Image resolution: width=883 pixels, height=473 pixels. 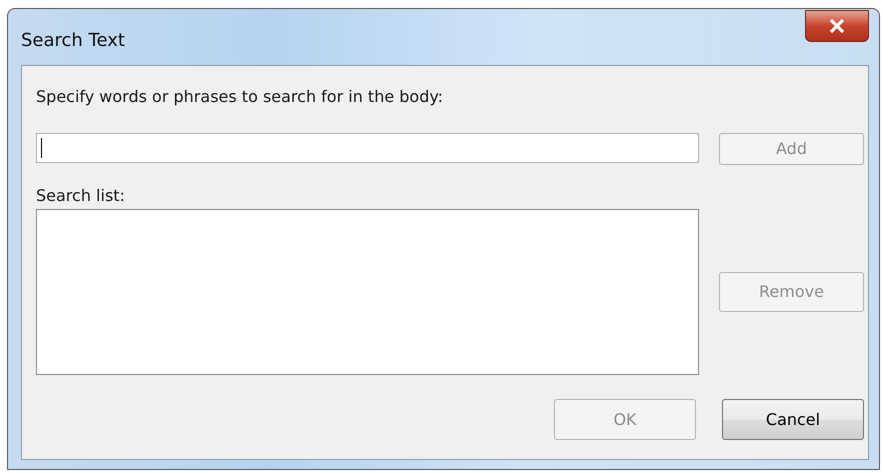 I want to click on dialog-button: Cancel, so click(x=793, y=419).